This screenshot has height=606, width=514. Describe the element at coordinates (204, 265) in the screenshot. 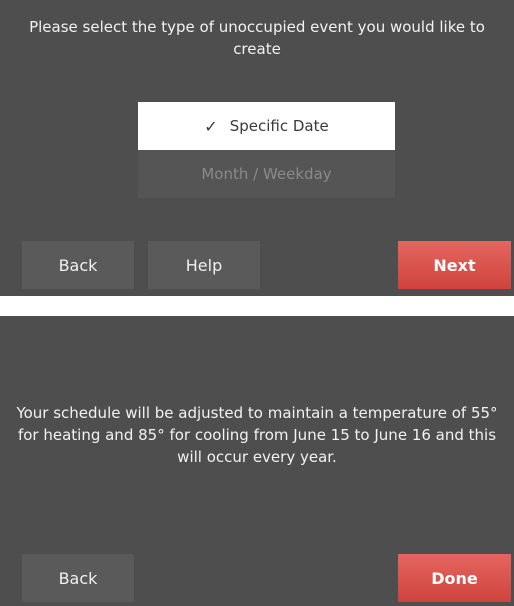

I see `help-button: Help` at that location.